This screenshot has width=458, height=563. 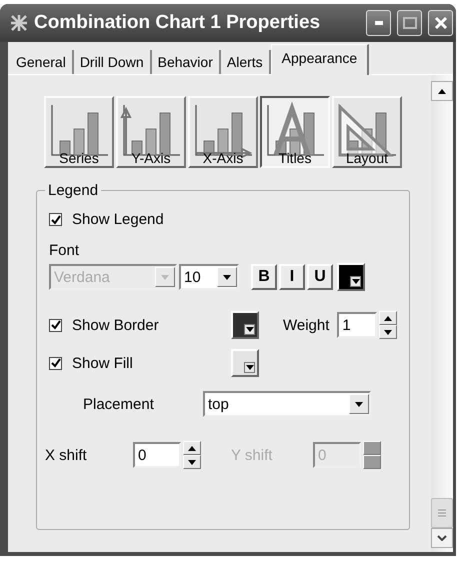 I want to click on checkbox-label: Show Border, so click(x=115, y=325).